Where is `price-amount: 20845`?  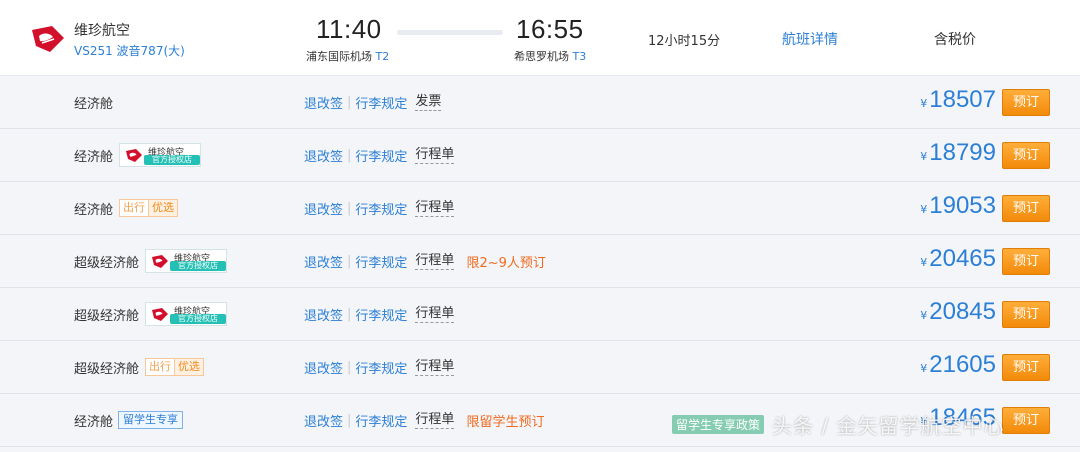 price-amount: 20845 is located at coordinates (962, 311).